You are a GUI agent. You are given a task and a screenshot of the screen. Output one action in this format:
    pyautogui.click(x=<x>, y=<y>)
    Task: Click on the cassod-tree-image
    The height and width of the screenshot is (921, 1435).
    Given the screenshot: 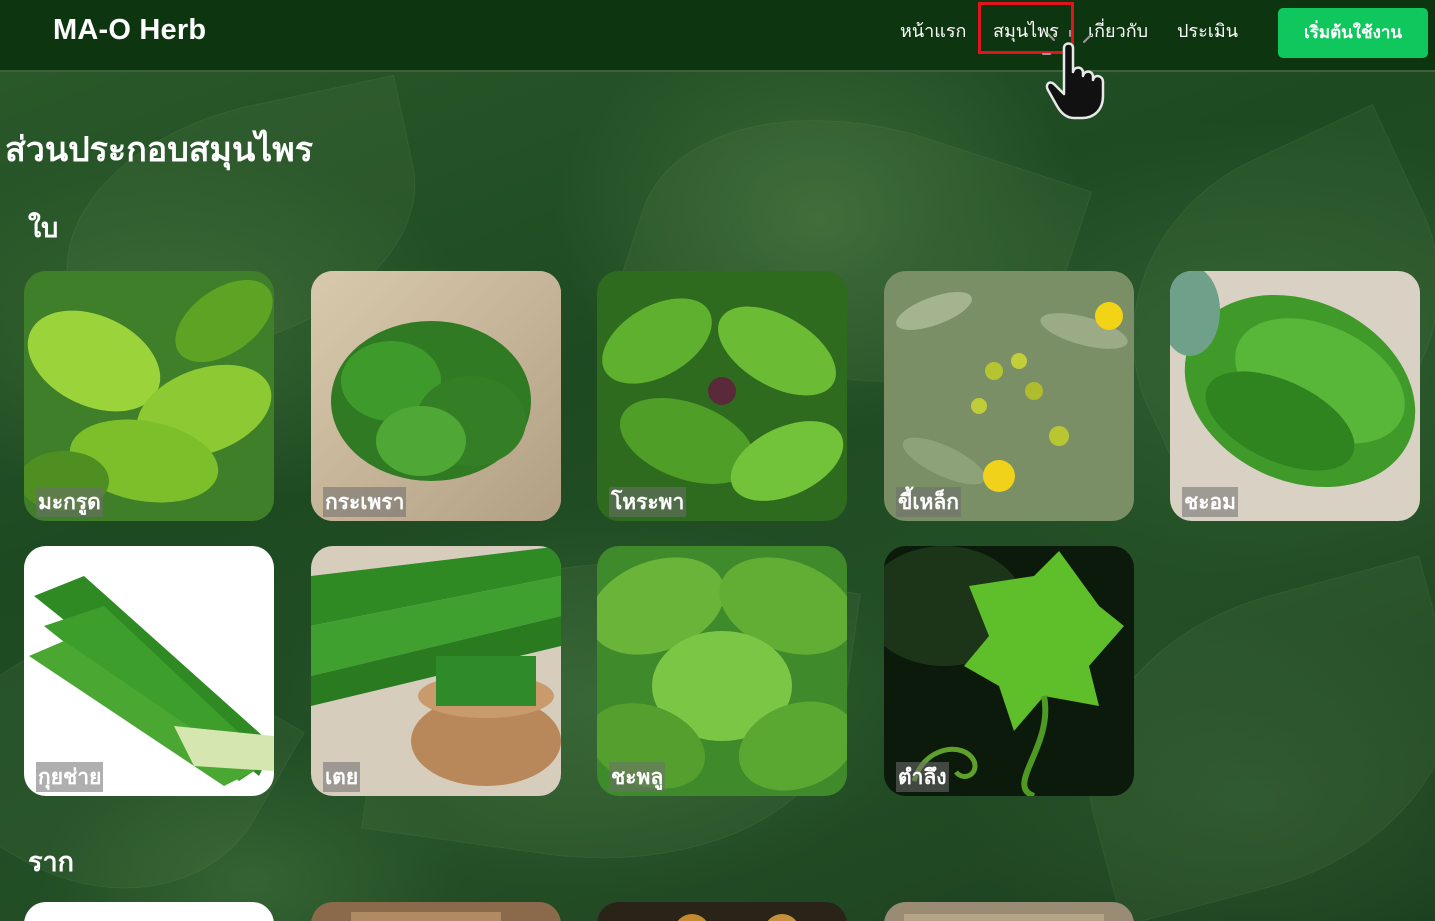 What is the action you would take?
    pyautogui.click(x=1009, y=396)
    